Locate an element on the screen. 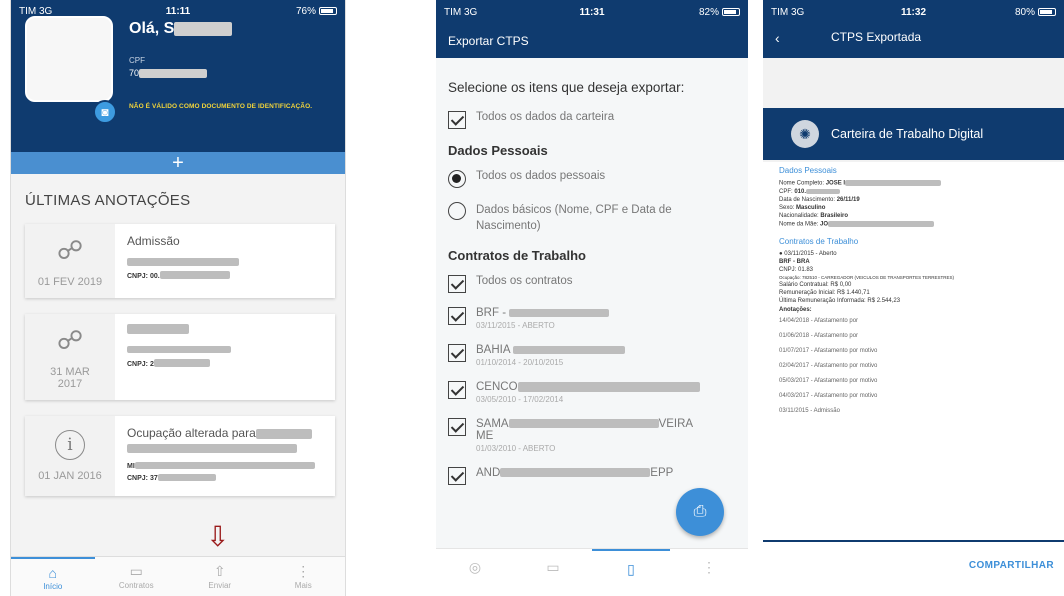 The height and width of the screenshot is (596, 1064). tab-contracts: ▭ is located at coordinates (553, 566).